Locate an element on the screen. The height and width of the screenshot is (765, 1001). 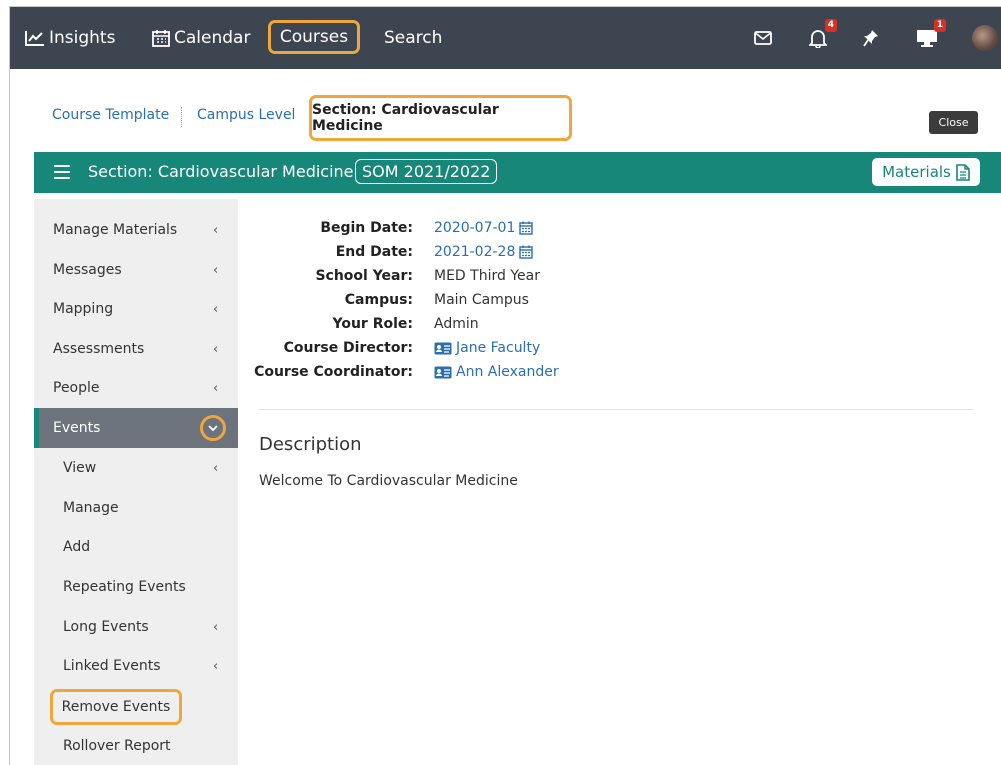
sidebar-item-label: Messages is located at coordinates (87, 270).